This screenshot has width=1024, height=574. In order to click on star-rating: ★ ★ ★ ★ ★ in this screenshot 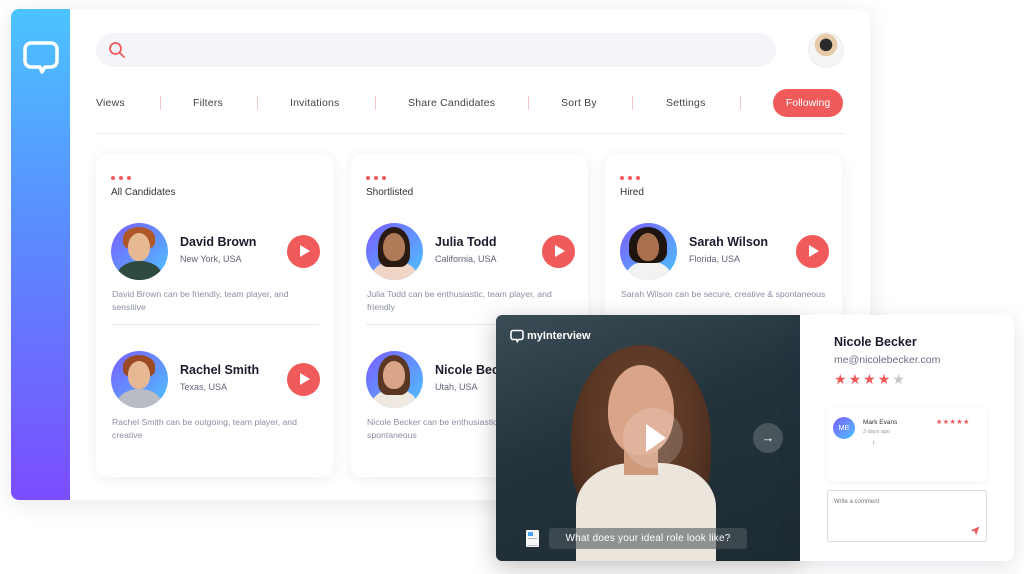, I will do `click(869, 379)`.